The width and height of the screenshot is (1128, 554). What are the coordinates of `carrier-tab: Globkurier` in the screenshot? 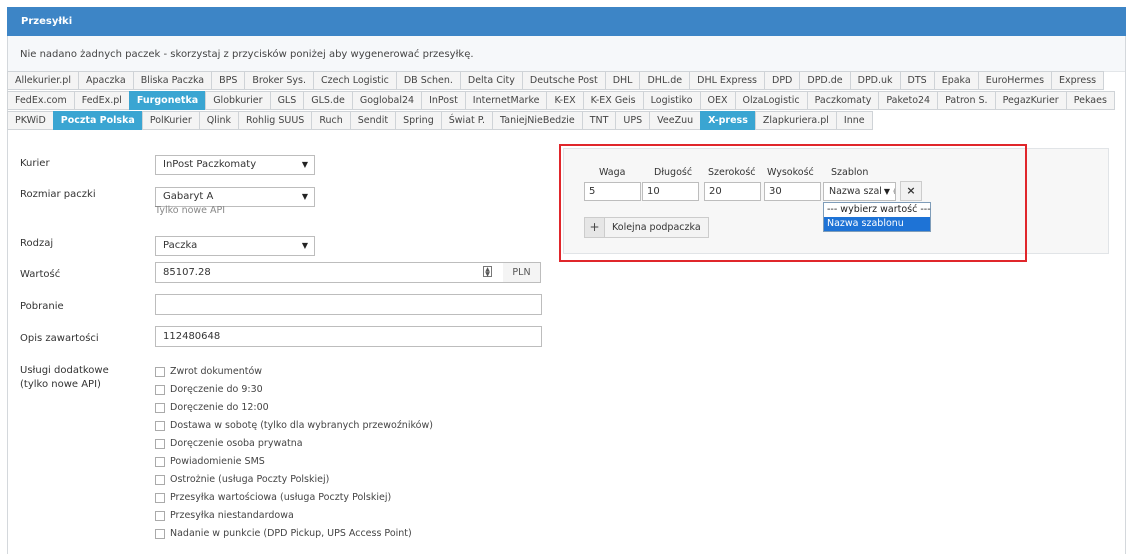 It's located at (238, 100).